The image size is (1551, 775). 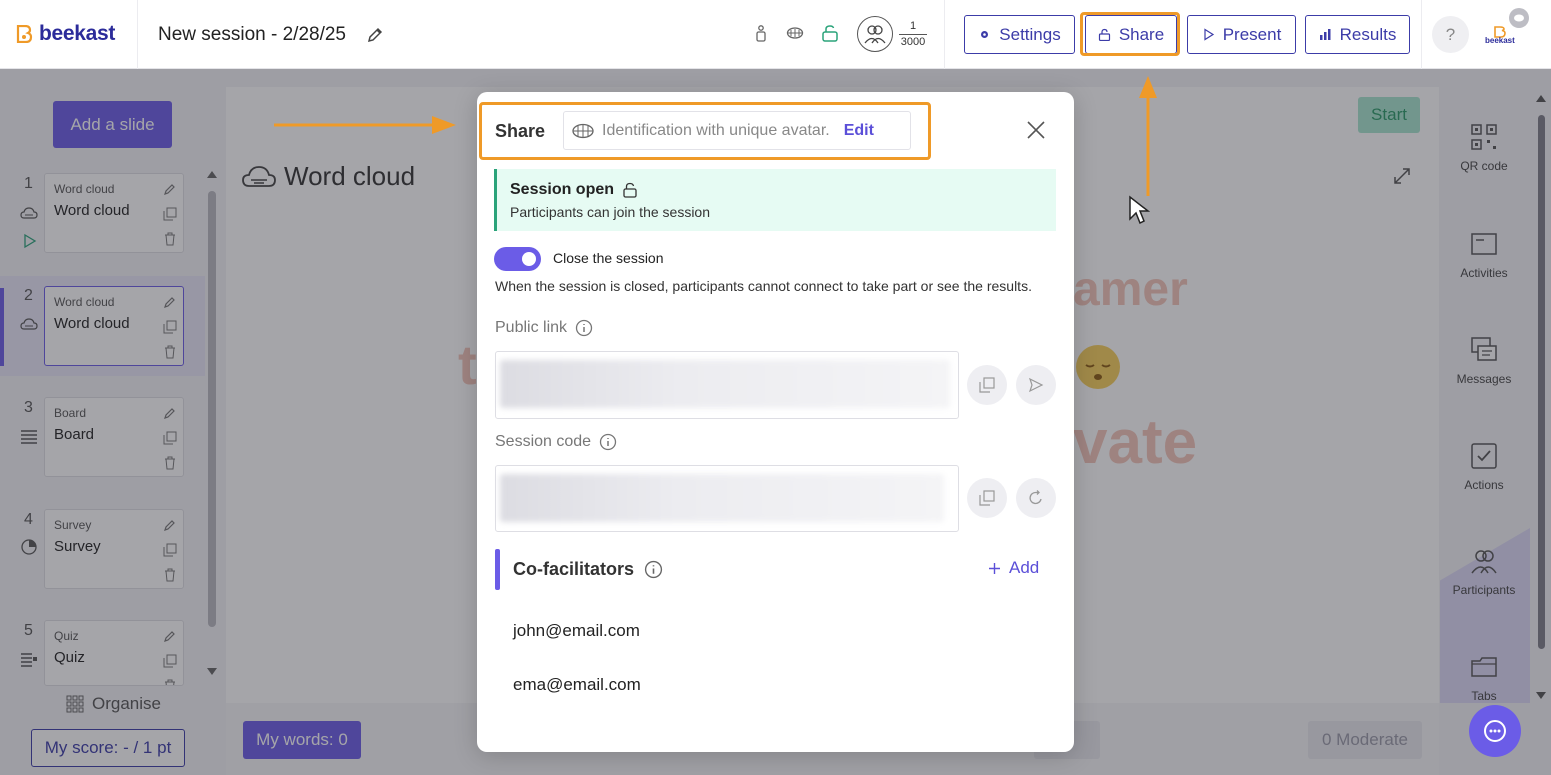 What do you see at coordinates (1252, 34) in the screenshot?
I see `present-label: Present` at bounding box center [1252, 34].